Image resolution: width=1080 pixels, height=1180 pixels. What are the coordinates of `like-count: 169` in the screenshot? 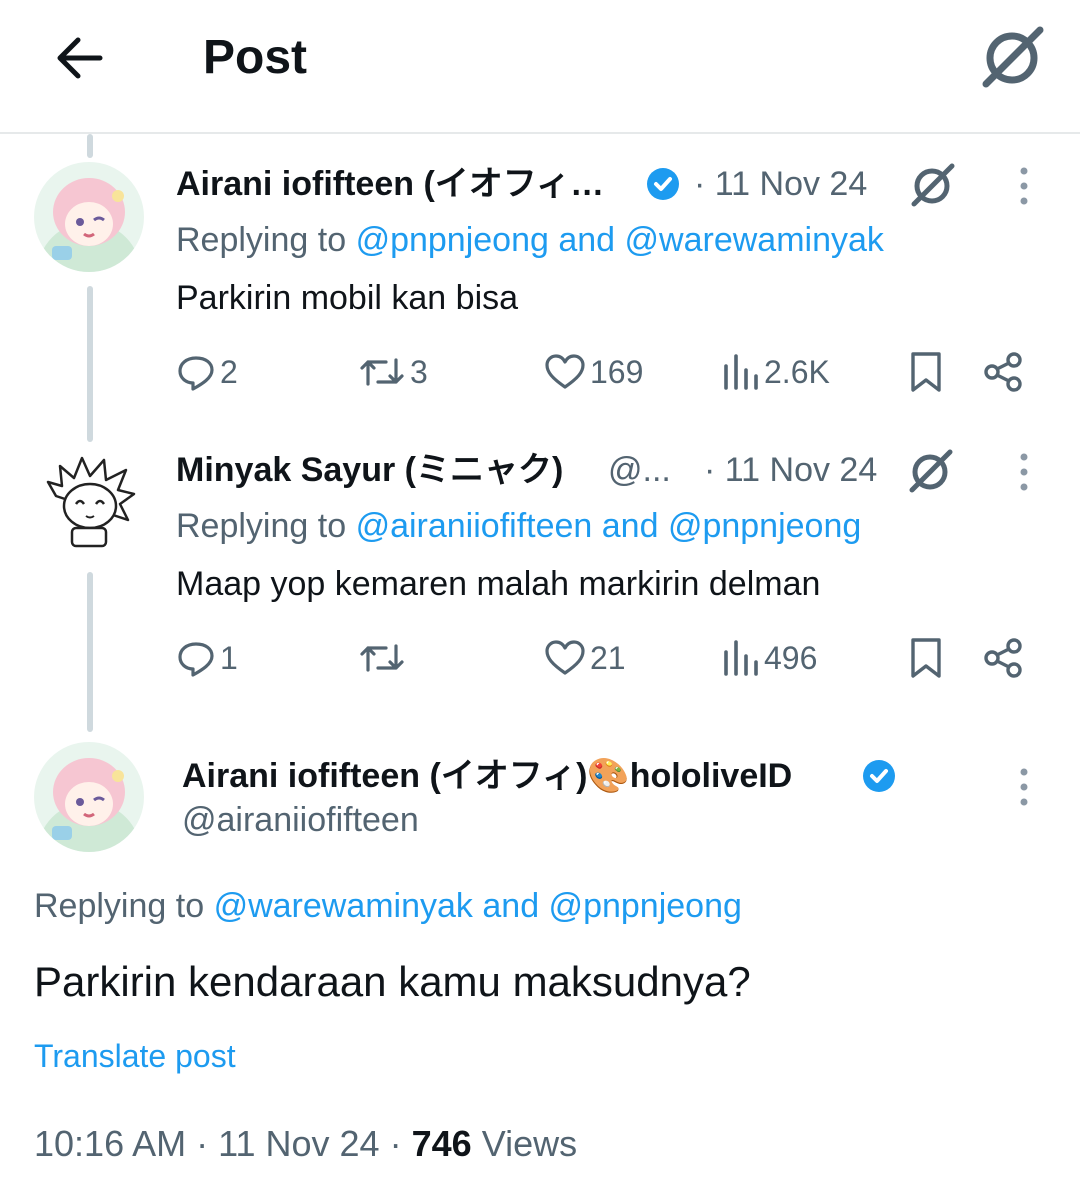 It's located at (617, 371).